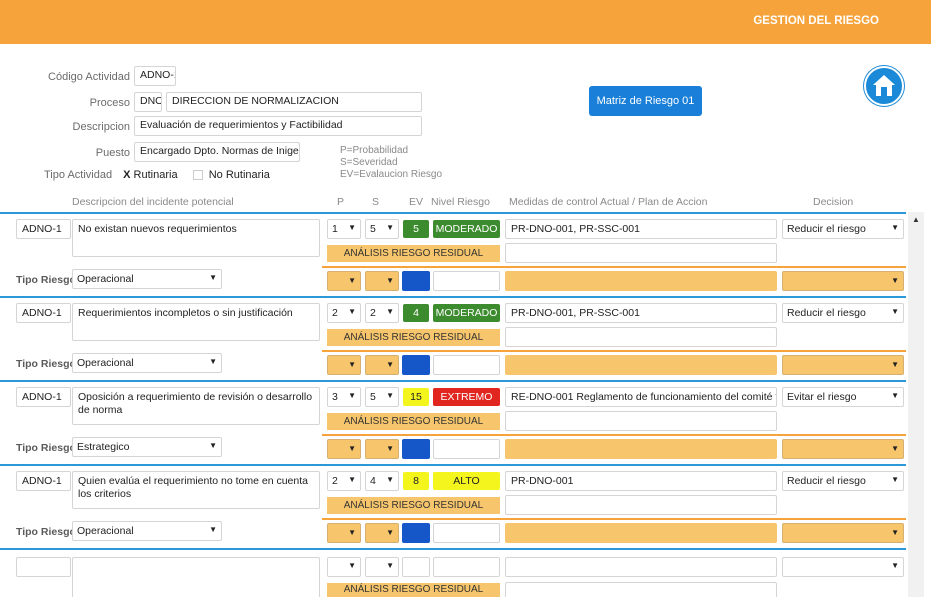 The width and height of the screenshot is (931, 597). What do you see at coordinates (78, 175) in the screenshot?
I see `tipo-actividad-label: Tipo Actividad` at bounding box center [78, 175].